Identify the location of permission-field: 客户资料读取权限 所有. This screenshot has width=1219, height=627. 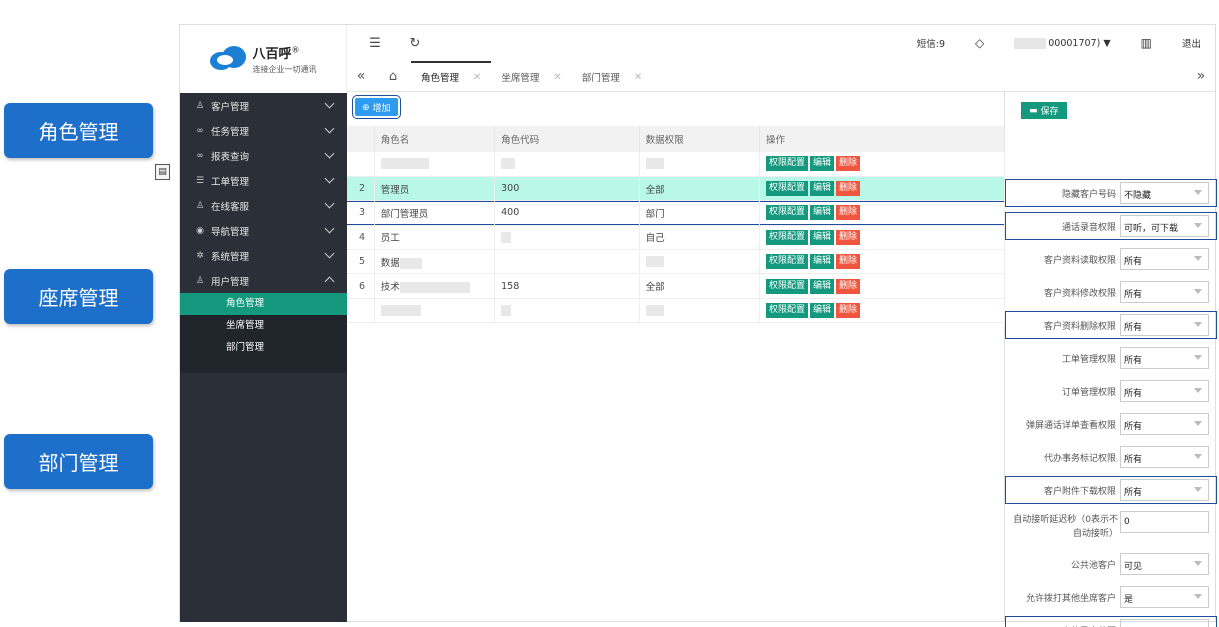
(1111, 259).